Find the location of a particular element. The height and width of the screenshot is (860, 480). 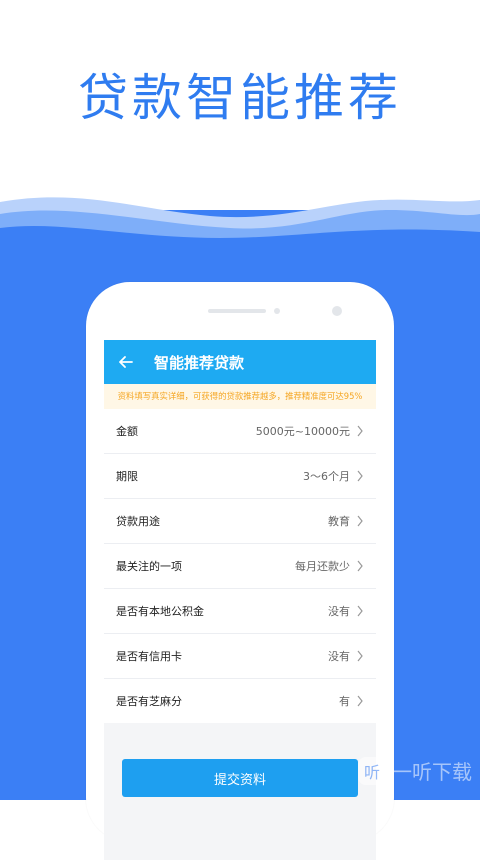

submit-button: 提交资料 is located at coordinates (240, 778).